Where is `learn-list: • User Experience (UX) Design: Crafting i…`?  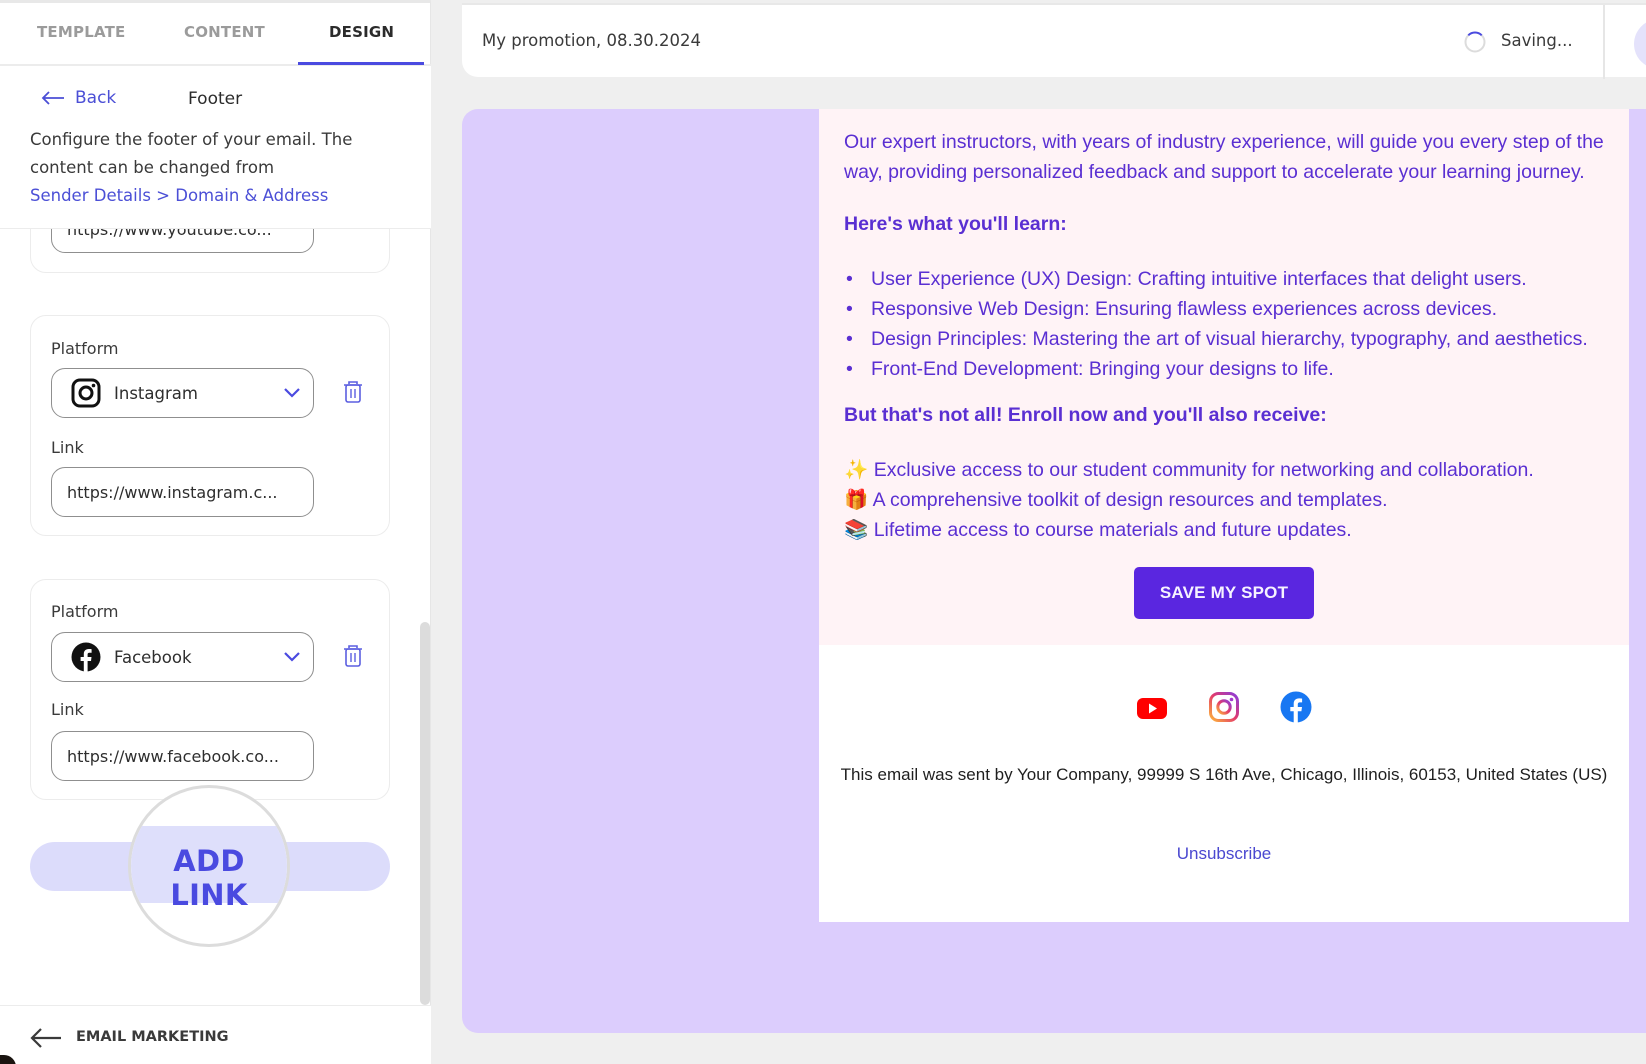 learn-list: • User Experience (UX) Design: Crafting i… is located at coordinates (1224, 324).